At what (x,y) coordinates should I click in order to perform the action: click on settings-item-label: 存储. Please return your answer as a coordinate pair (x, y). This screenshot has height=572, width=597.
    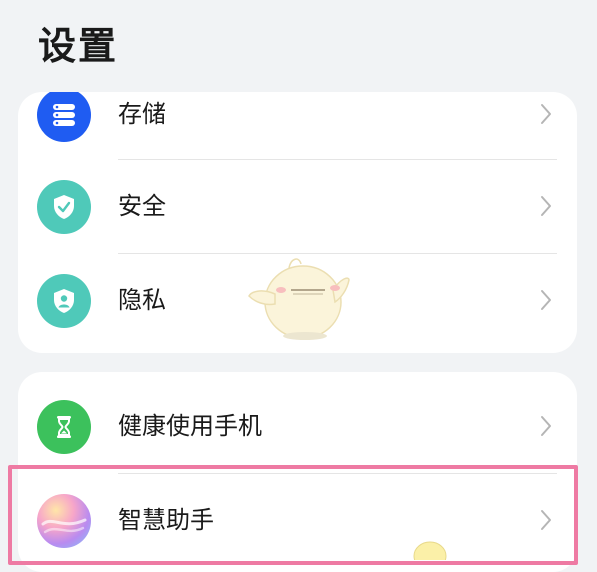
    Looking at the image, I should click on (142, 114).